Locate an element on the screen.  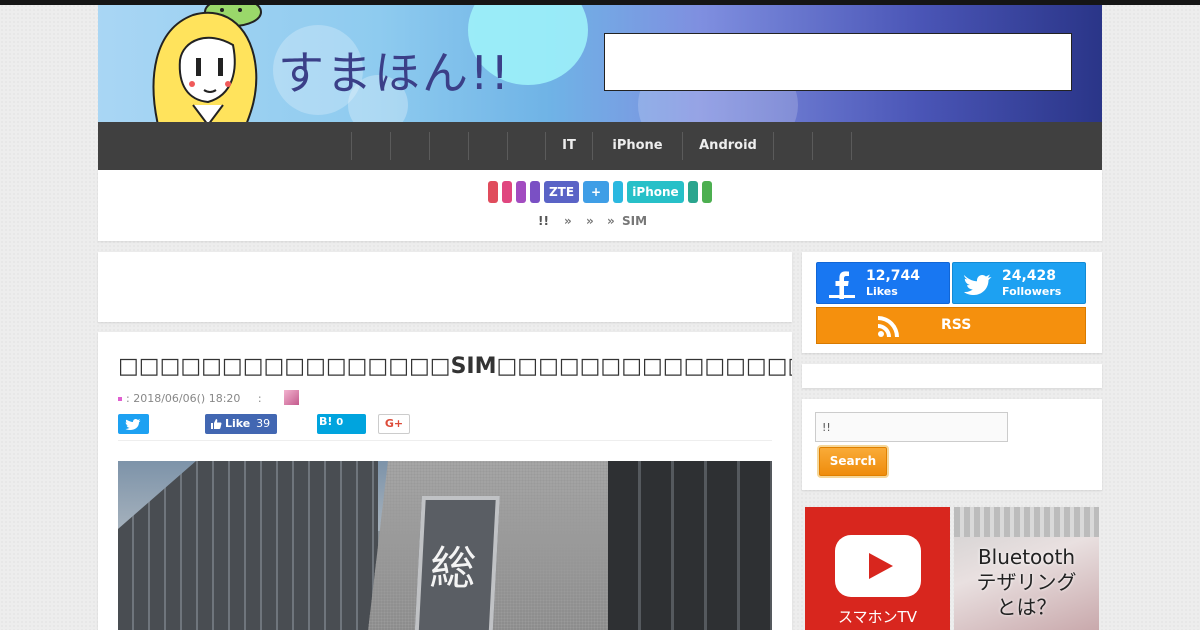
thumbnail-caption: スマホンTV is located at coordinates (877, 617).